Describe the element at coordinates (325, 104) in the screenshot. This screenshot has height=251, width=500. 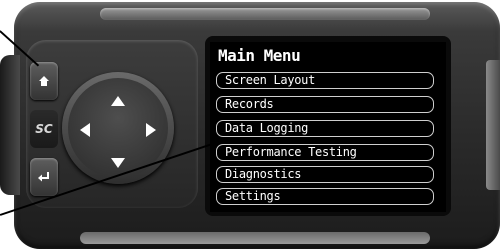
I see `menu-item-records: Records` at that location.